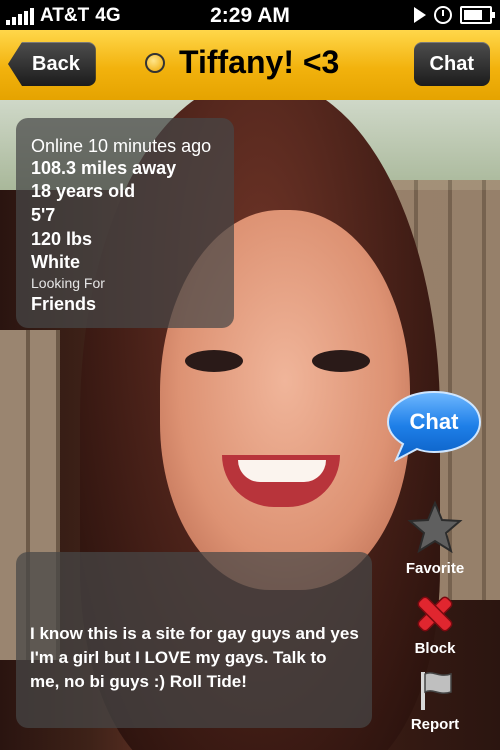 Image resolution: width=500 pixels, height=750 pixels. I want to click on report-label: Report, so click(435, 724).